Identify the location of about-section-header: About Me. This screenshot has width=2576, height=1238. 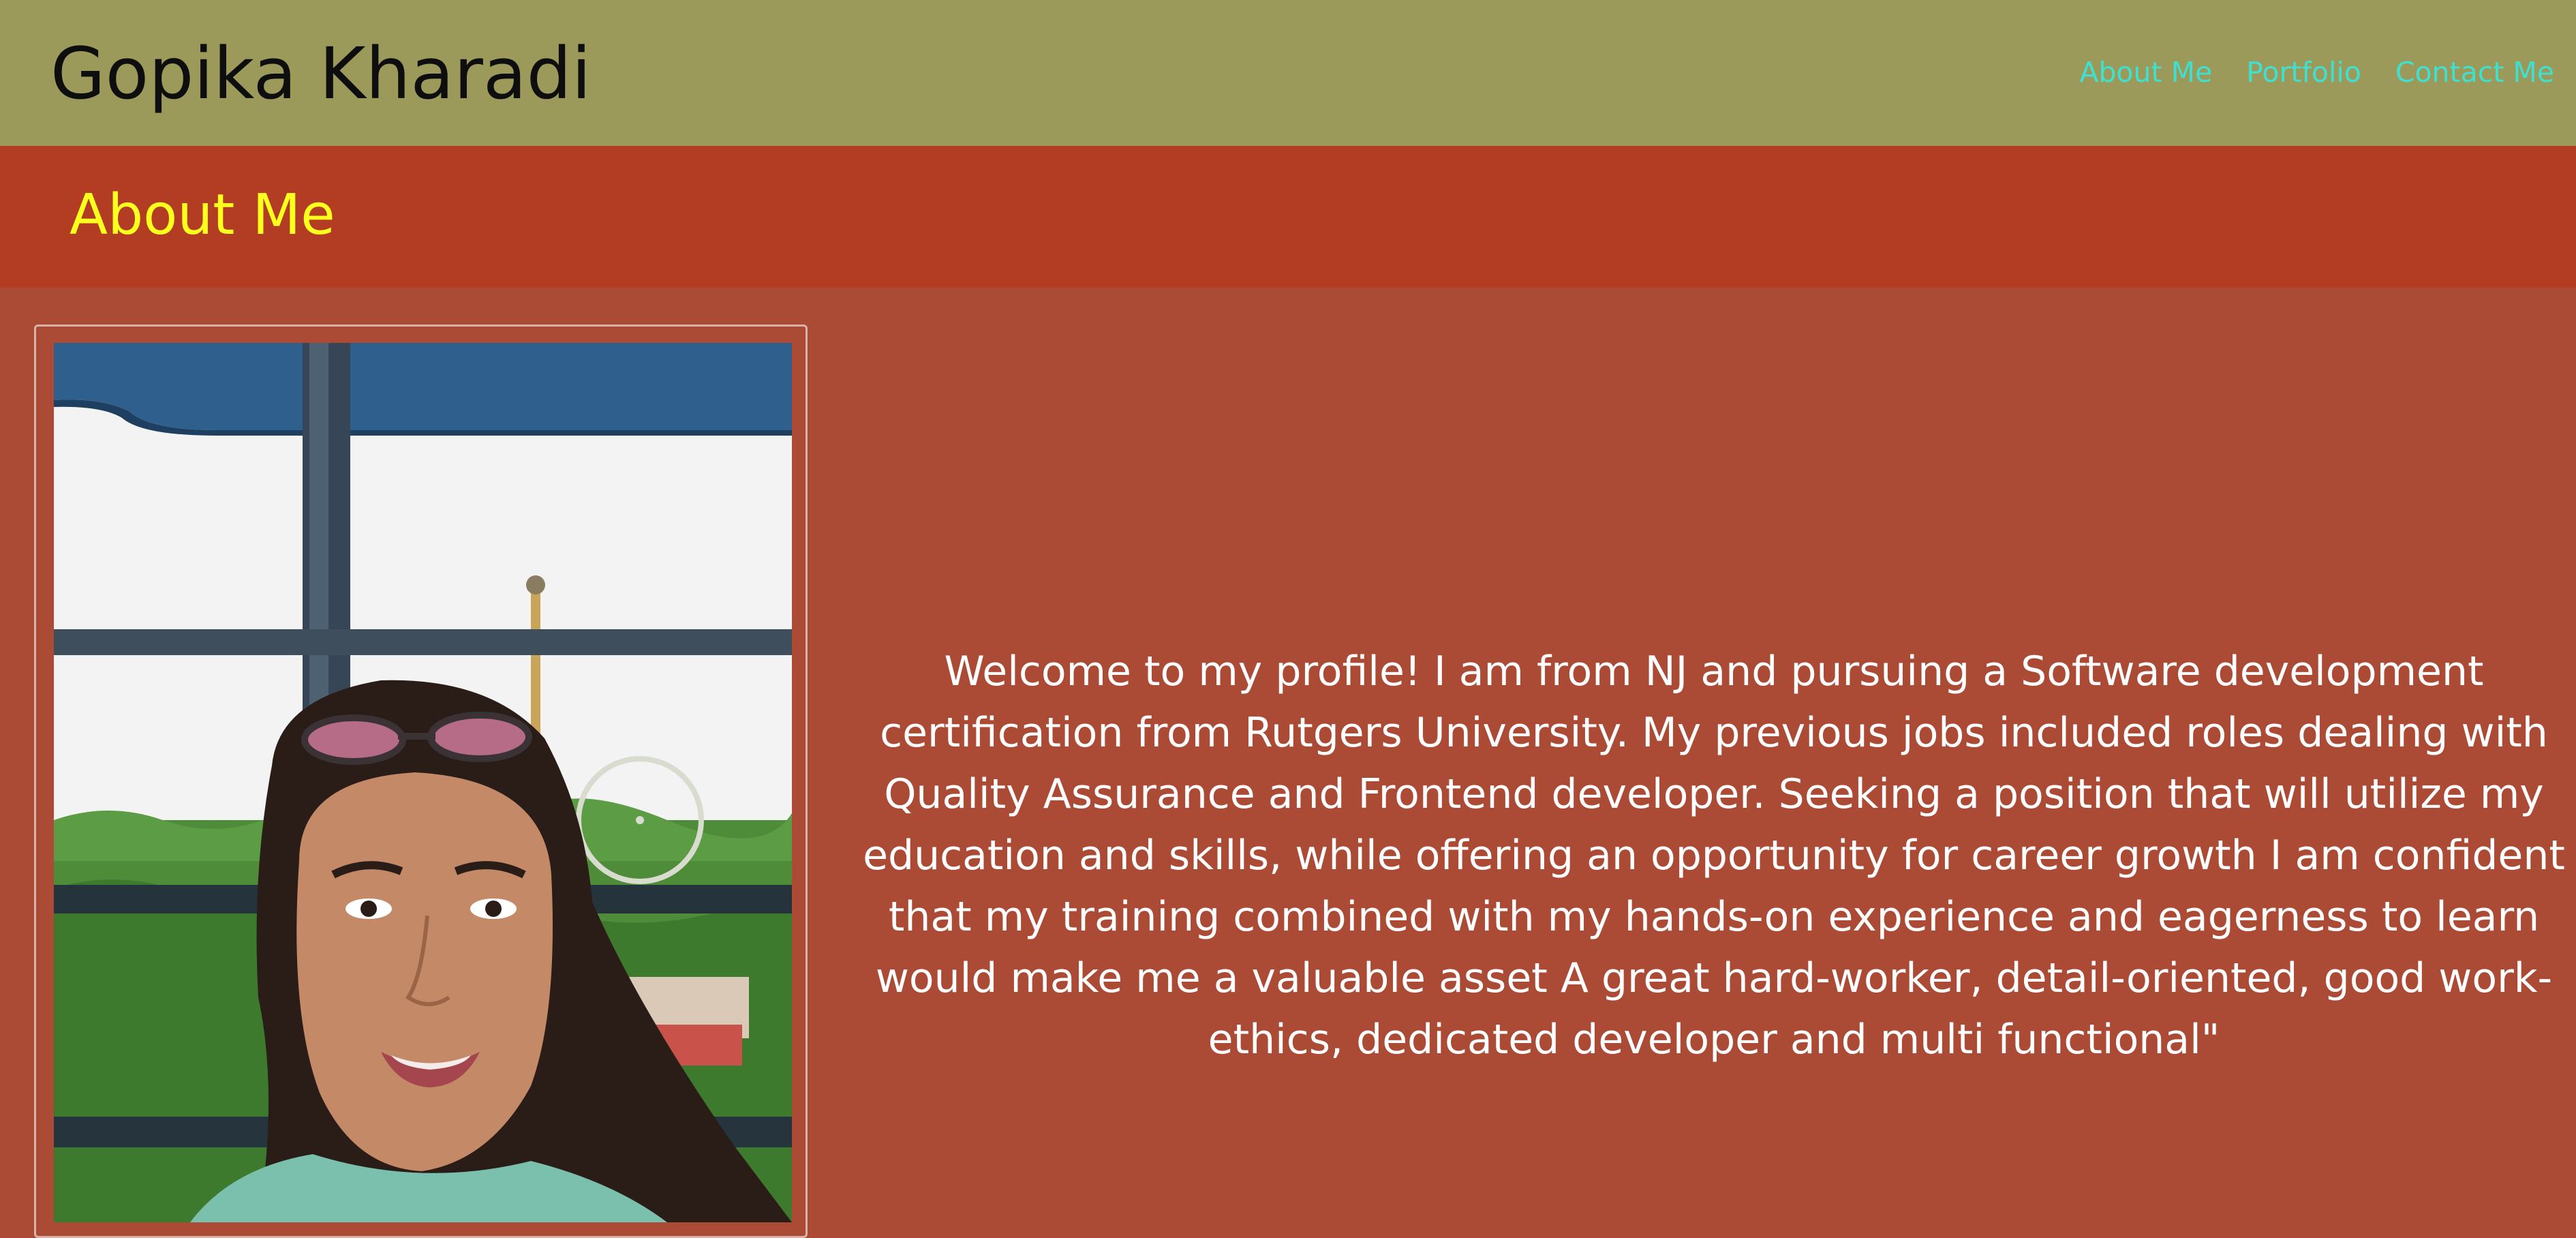
(1288, 217).